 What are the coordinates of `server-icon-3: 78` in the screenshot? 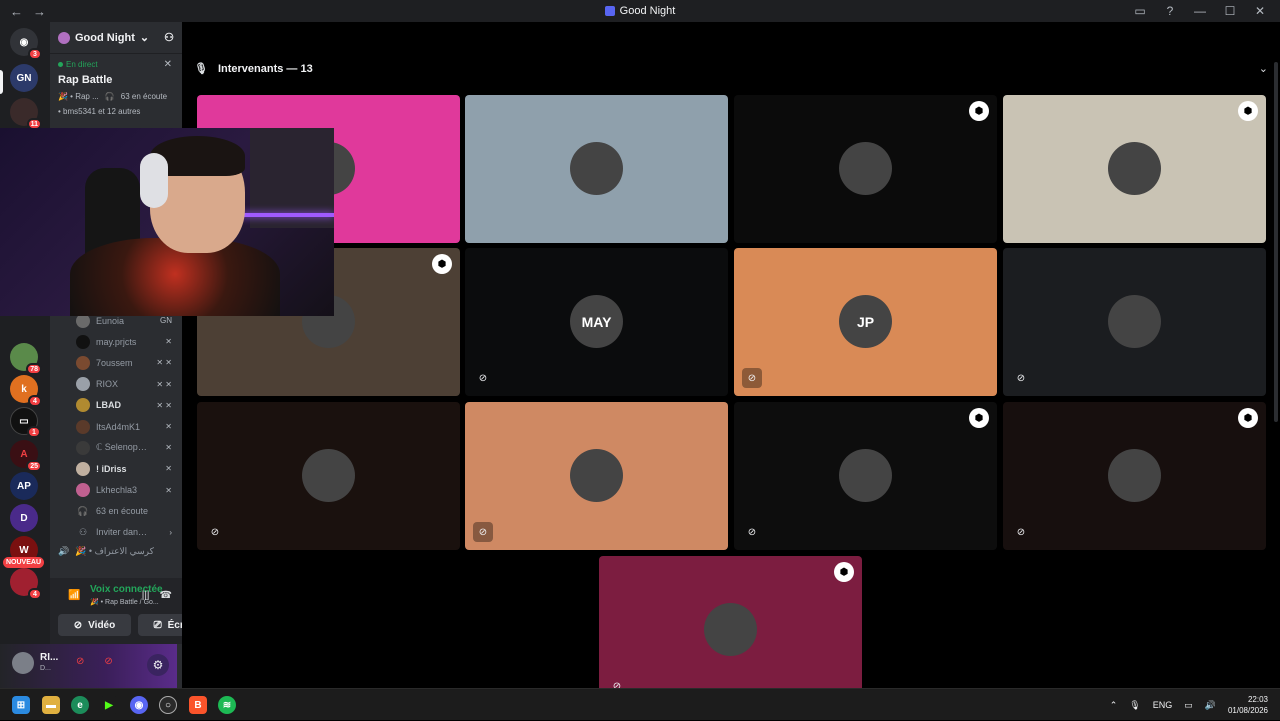 It's located at (26, 359).